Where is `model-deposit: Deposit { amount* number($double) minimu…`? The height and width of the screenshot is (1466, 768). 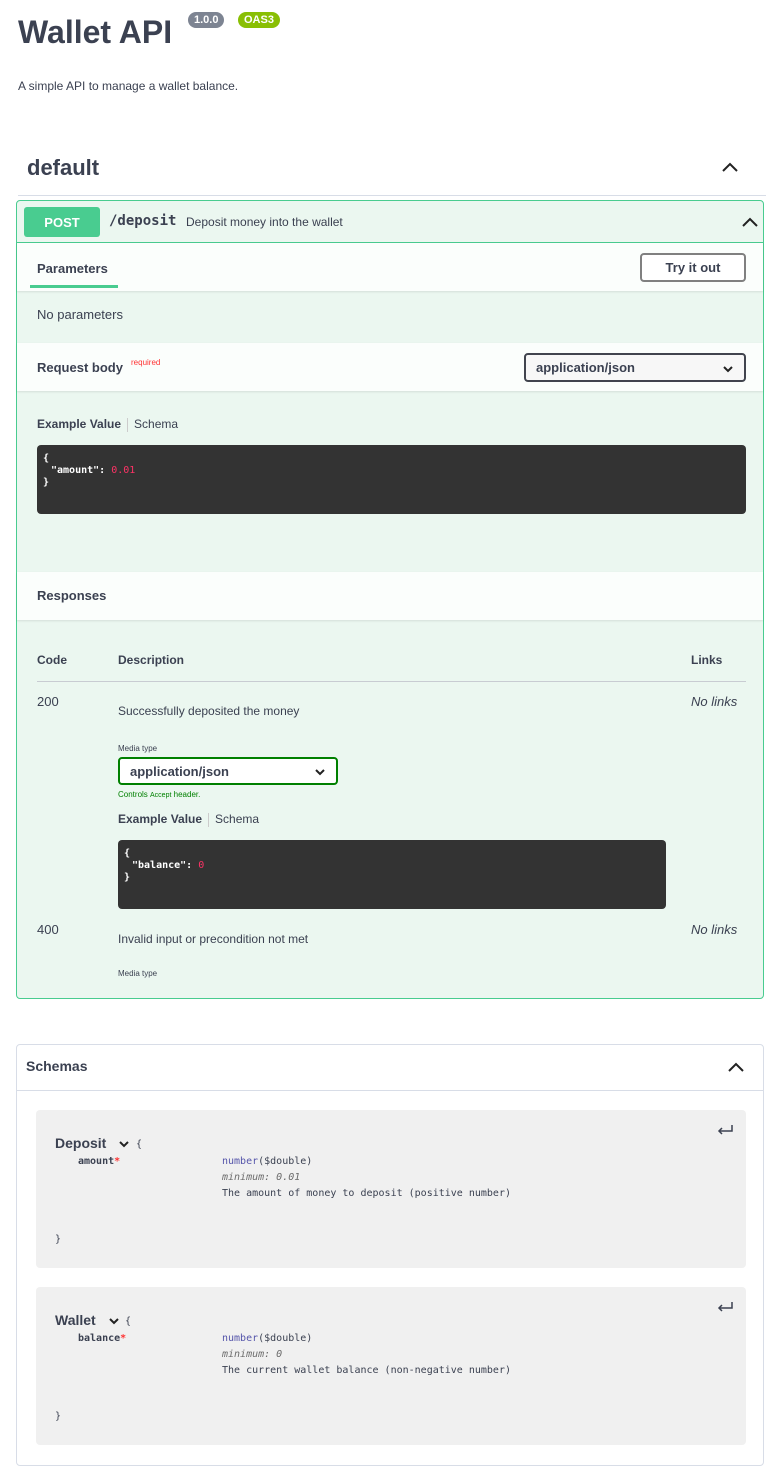 model-deposit: Deposit { amount* number($double) minimu… is located at coordinates (391, 1189).